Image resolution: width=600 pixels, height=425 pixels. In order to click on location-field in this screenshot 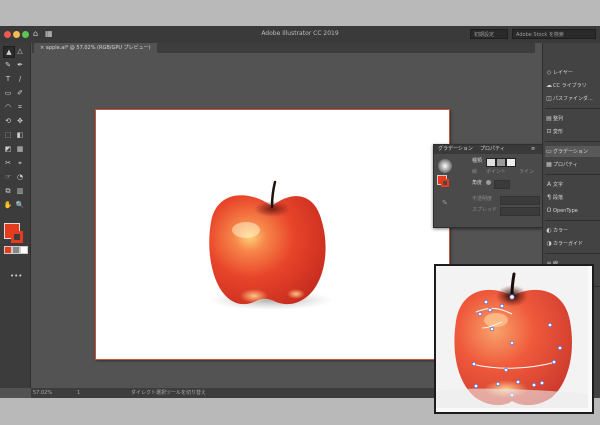, I will do `click(520, 211)`.